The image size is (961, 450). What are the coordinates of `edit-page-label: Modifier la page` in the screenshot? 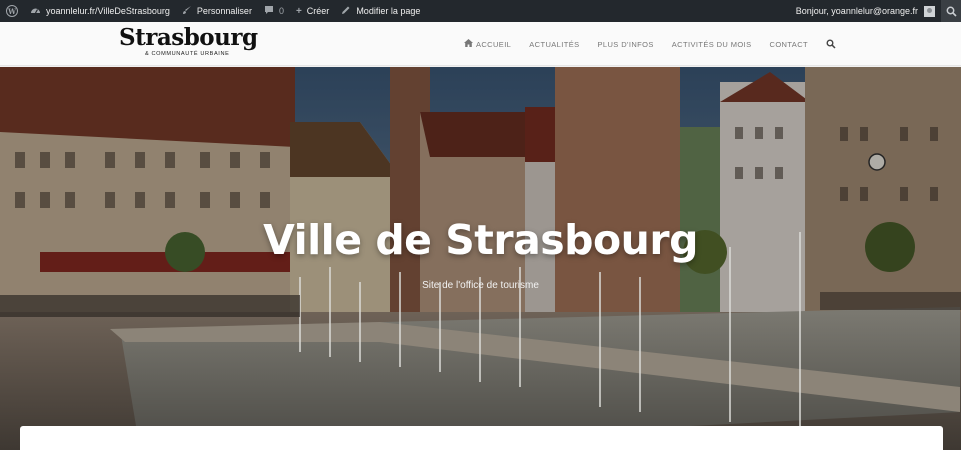 It's located at (388, 11).